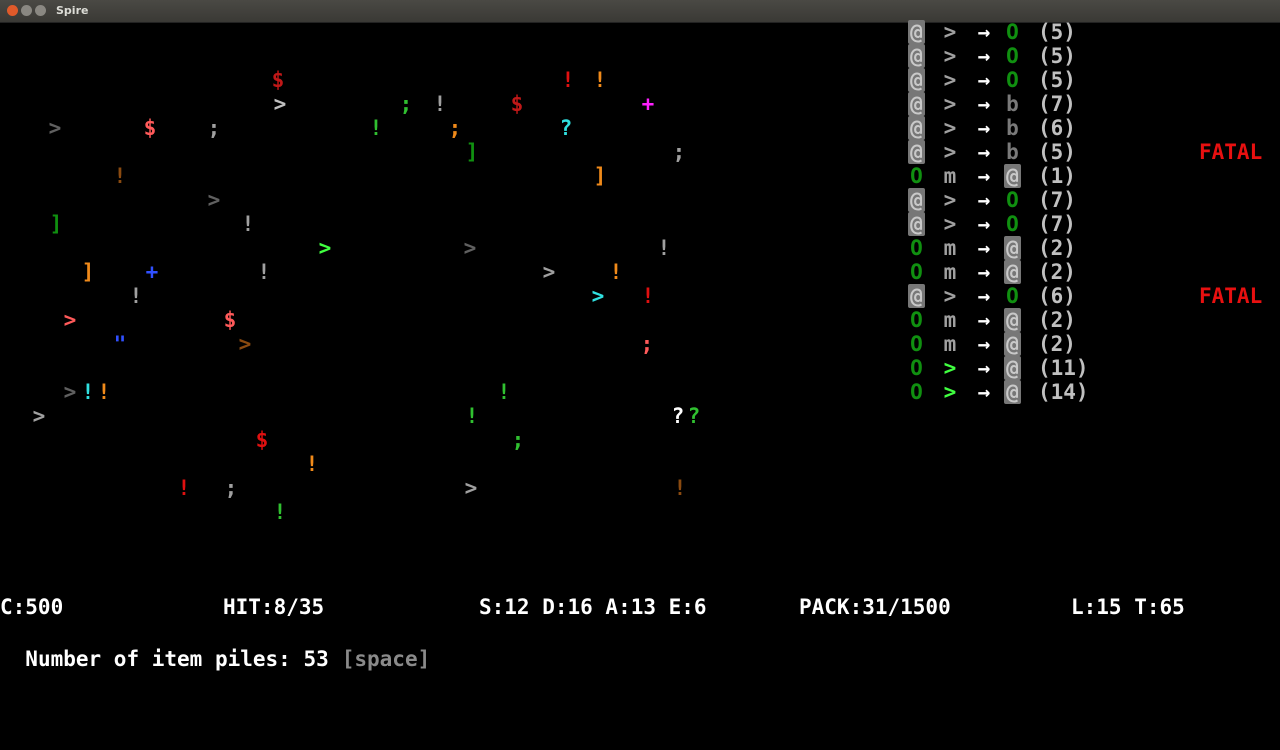  Describe the element at coordinates (566, 128) in the screenshot. I see `map-item-glyph: ?` at that location.